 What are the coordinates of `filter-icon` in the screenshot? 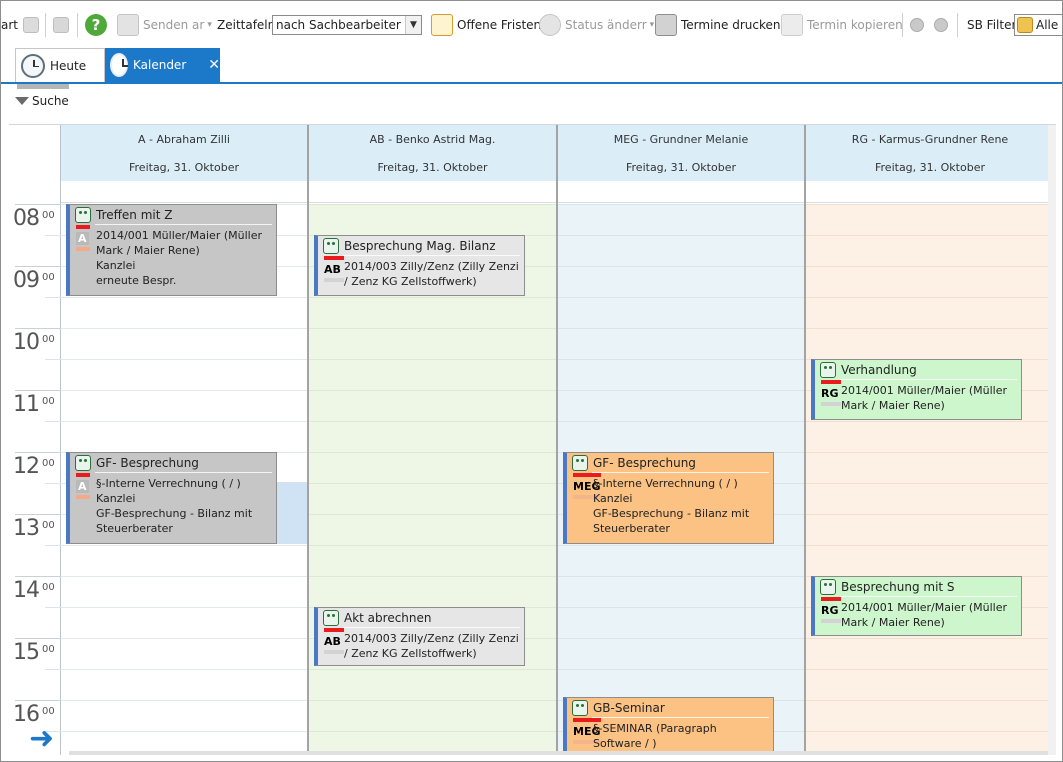 It's located at (22, 101).